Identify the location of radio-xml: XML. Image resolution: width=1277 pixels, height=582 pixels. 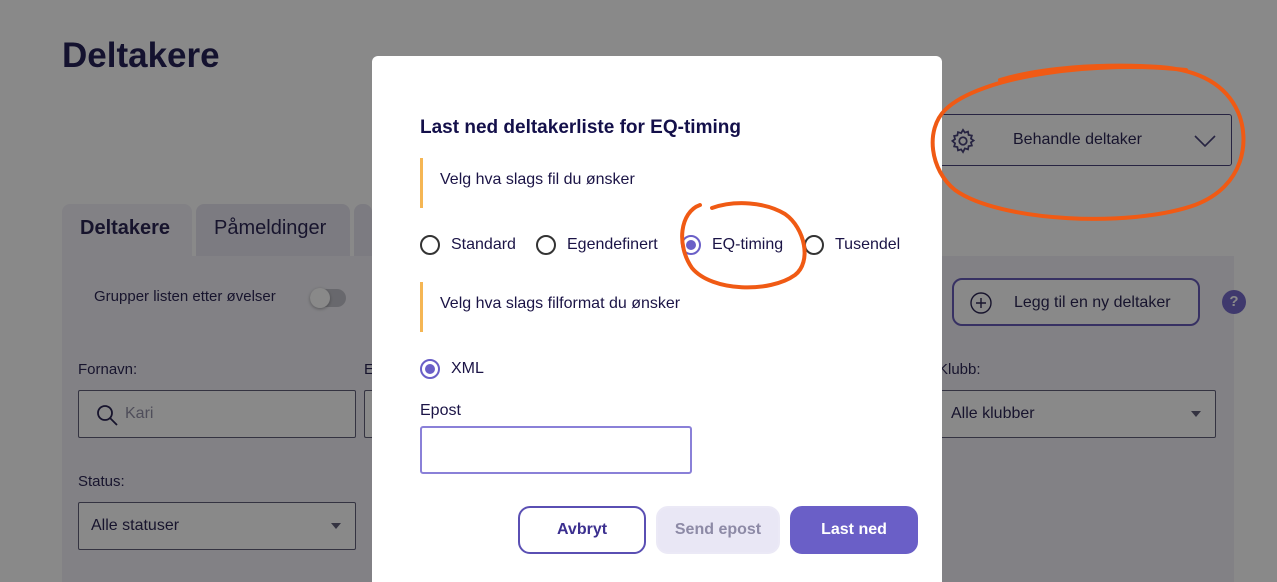
(460, 369).